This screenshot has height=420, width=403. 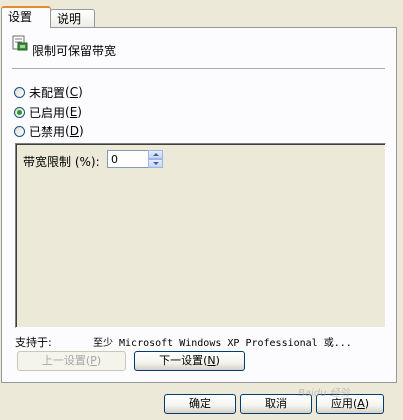 I want to click on tab-explain: 说明, so click(x=72, y=18).